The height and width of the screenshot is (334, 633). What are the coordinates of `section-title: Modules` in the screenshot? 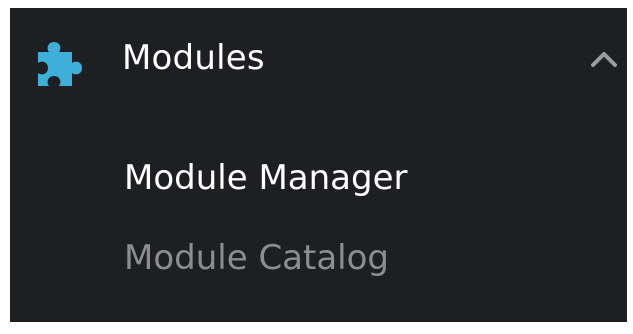 It's located at (193, 58).